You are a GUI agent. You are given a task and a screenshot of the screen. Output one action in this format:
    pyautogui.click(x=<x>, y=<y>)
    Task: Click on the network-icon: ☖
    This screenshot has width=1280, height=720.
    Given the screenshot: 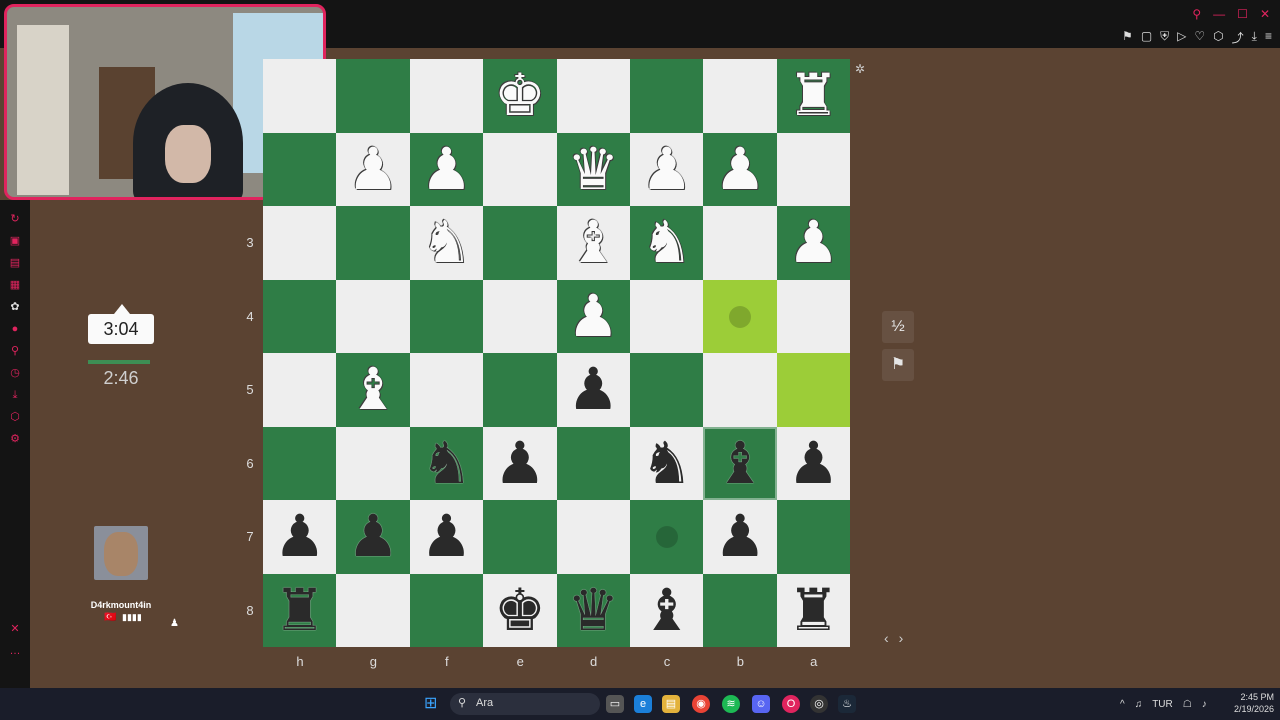 What is the action you would take?
    pyautogui.click(x=1187, y=704)
    